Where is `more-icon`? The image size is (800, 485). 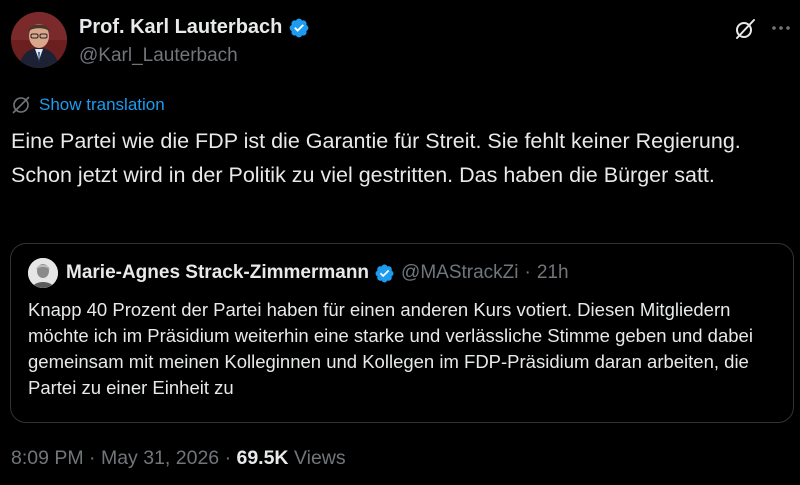 more-icon is located at coordinates (781, 28).